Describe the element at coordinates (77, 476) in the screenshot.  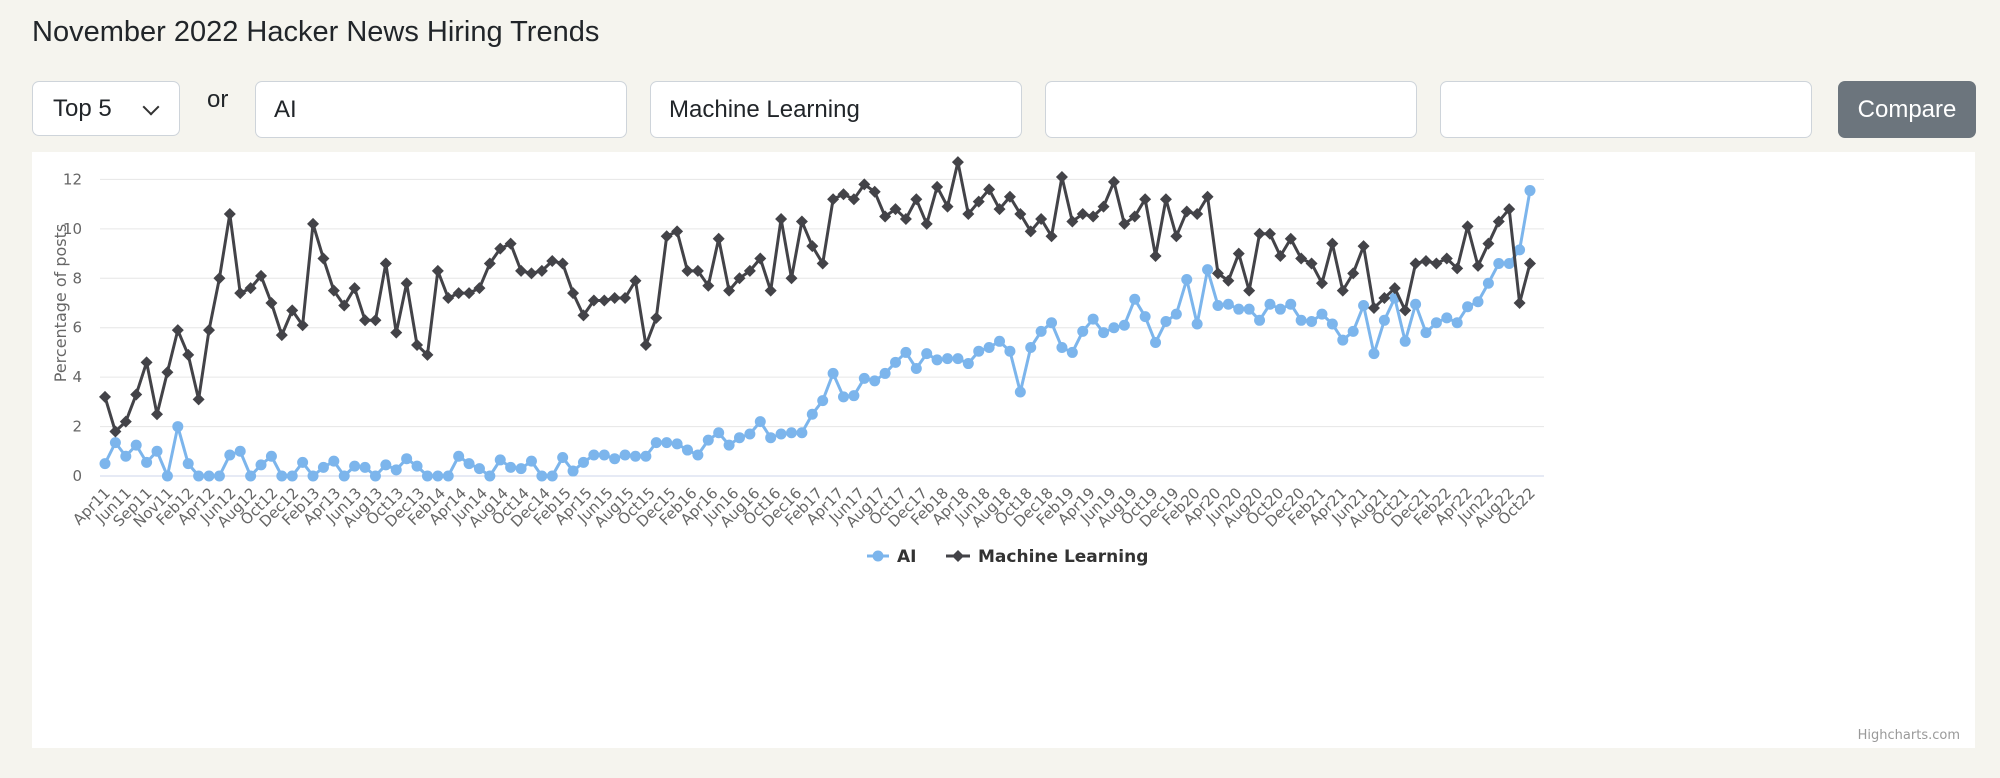
I see `y-tick-label: 0` at that location.